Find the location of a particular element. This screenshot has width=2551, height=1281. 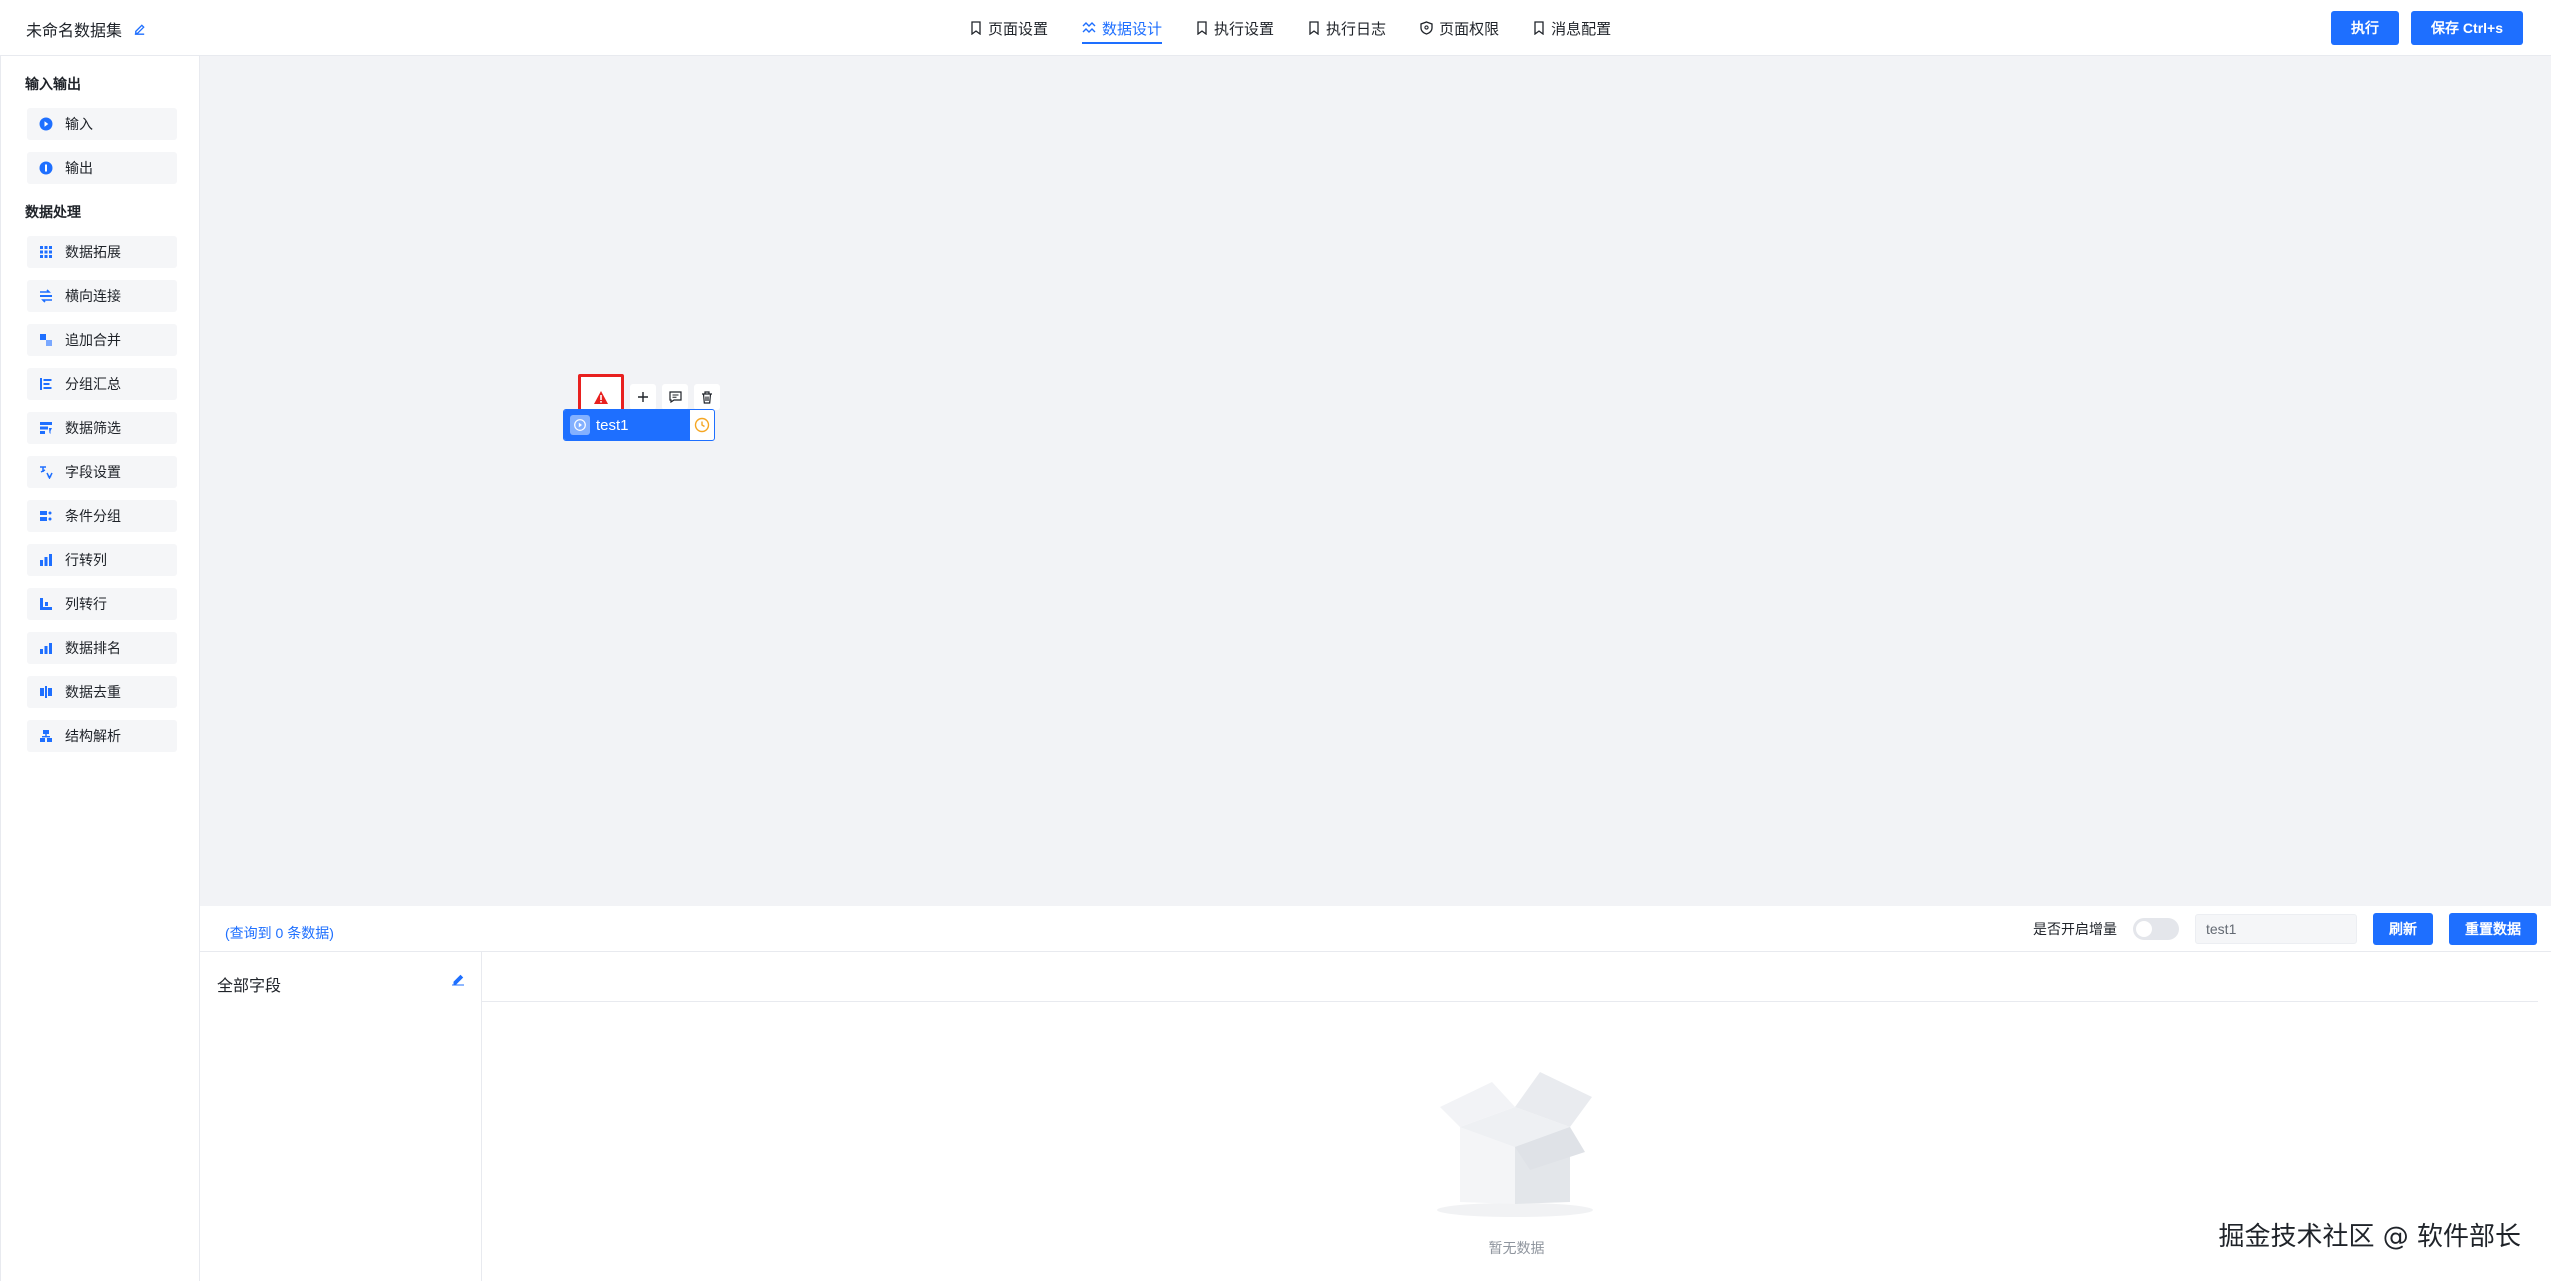

sidebar-item-label: 条件分组 is located at coordinates (93, 516).